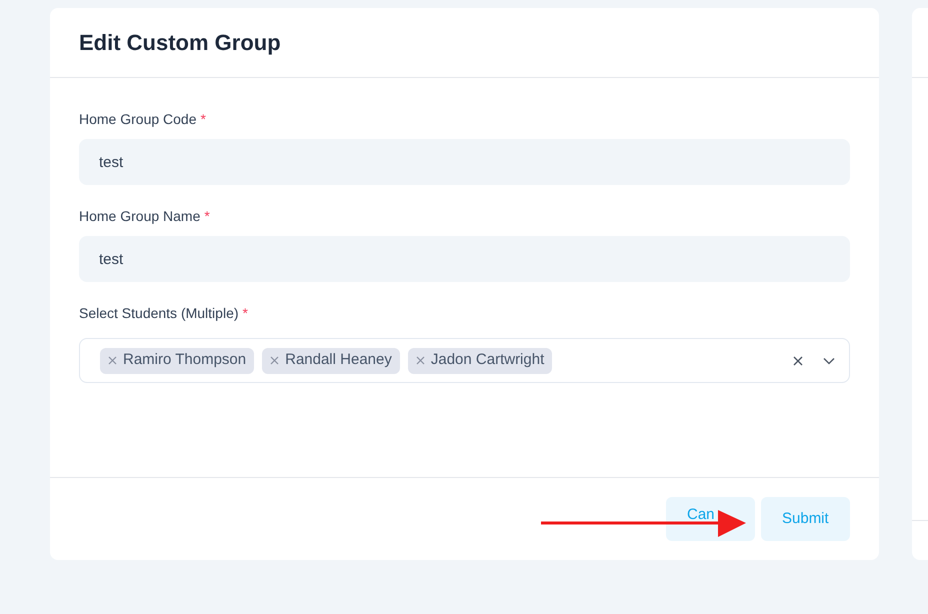  Describe the element at coordinates (798, 361) in the screenshot. I see `clear-icon` at that location.